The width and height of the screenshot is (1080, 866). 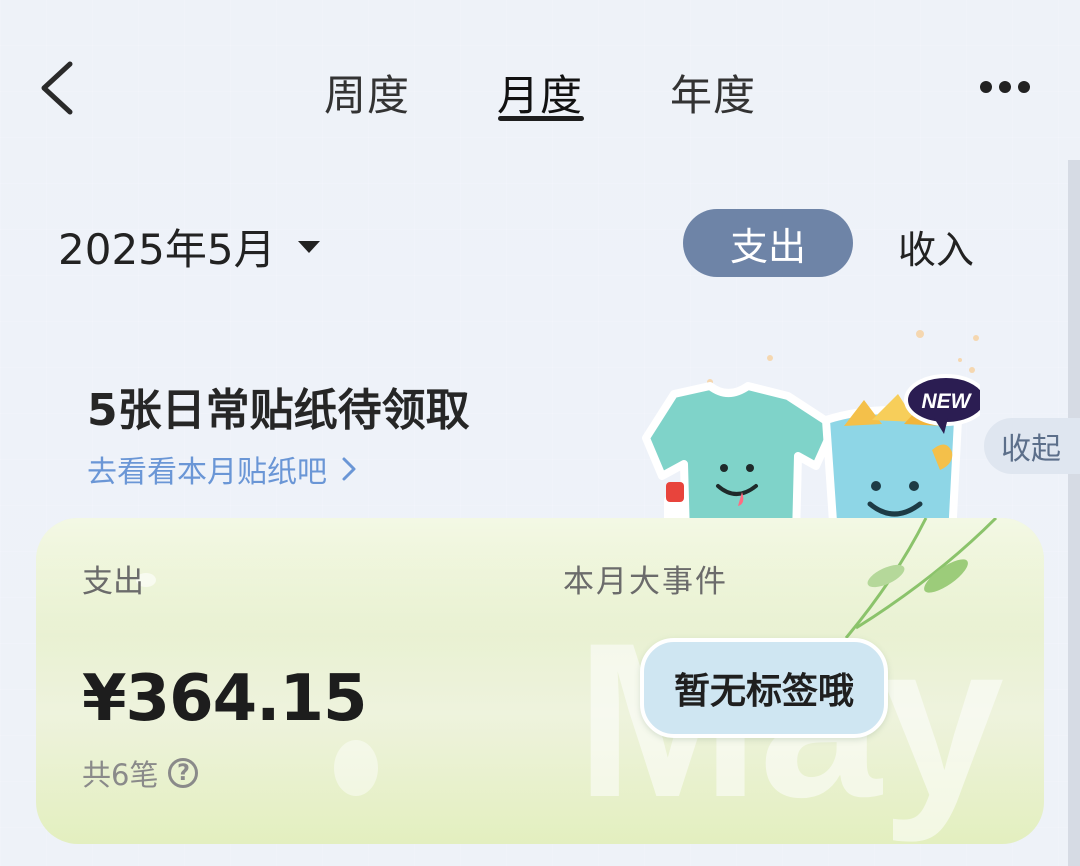 I want to click on question-circle-icon: ?, so click(x=183, y=773).